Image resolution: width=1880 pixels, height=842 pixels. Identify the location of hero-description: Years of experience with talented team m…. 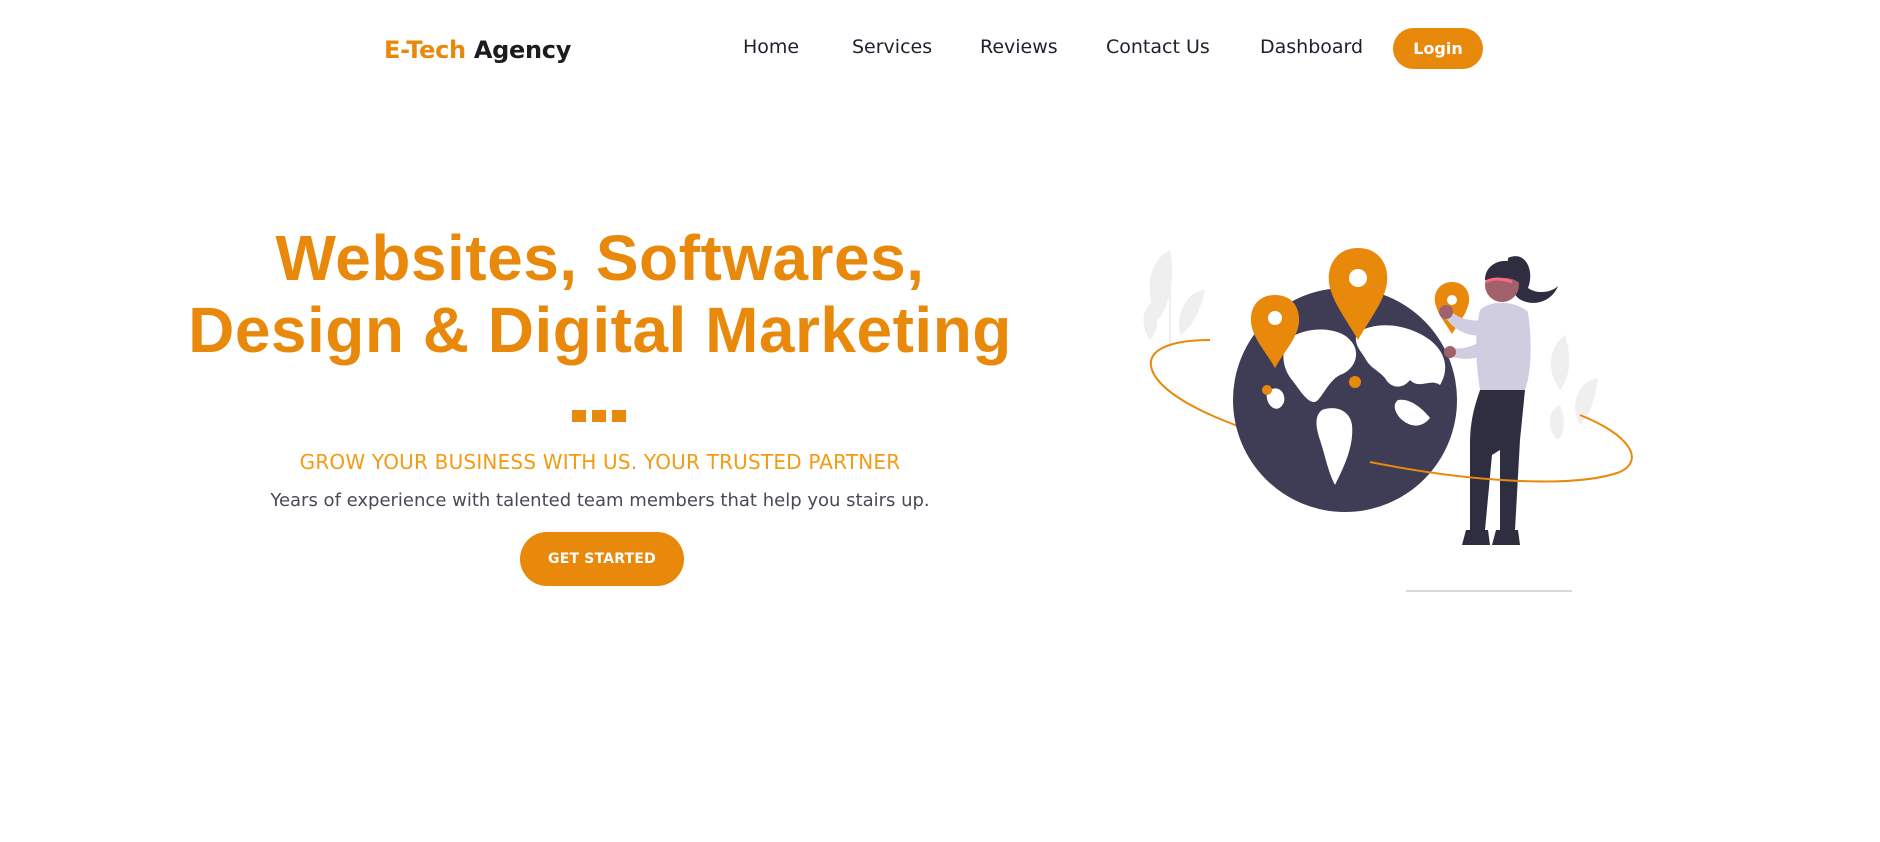
(600, 500).